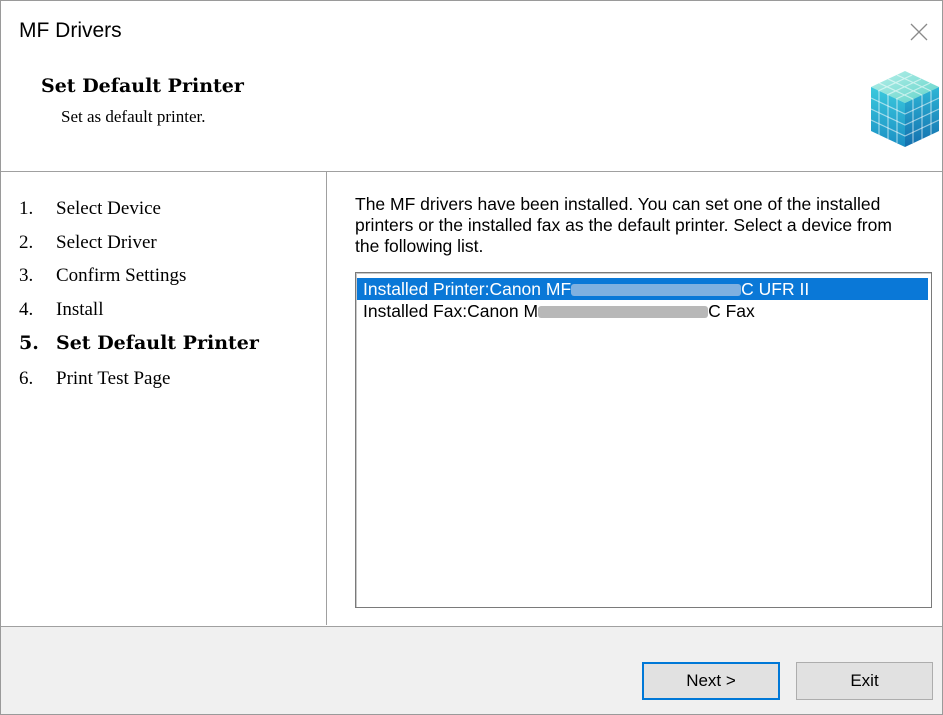 This screenshot has height=715, width=943. I want to click on window-title: MF Drivers, so click(70, 30).